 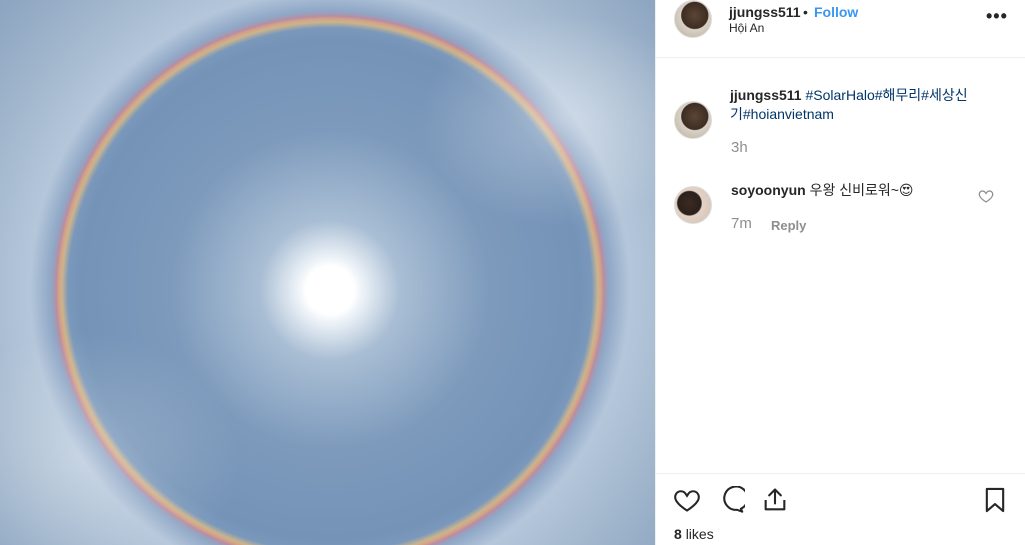 I want to click on likes-count: 8 likes, so click(x=694, y=534).